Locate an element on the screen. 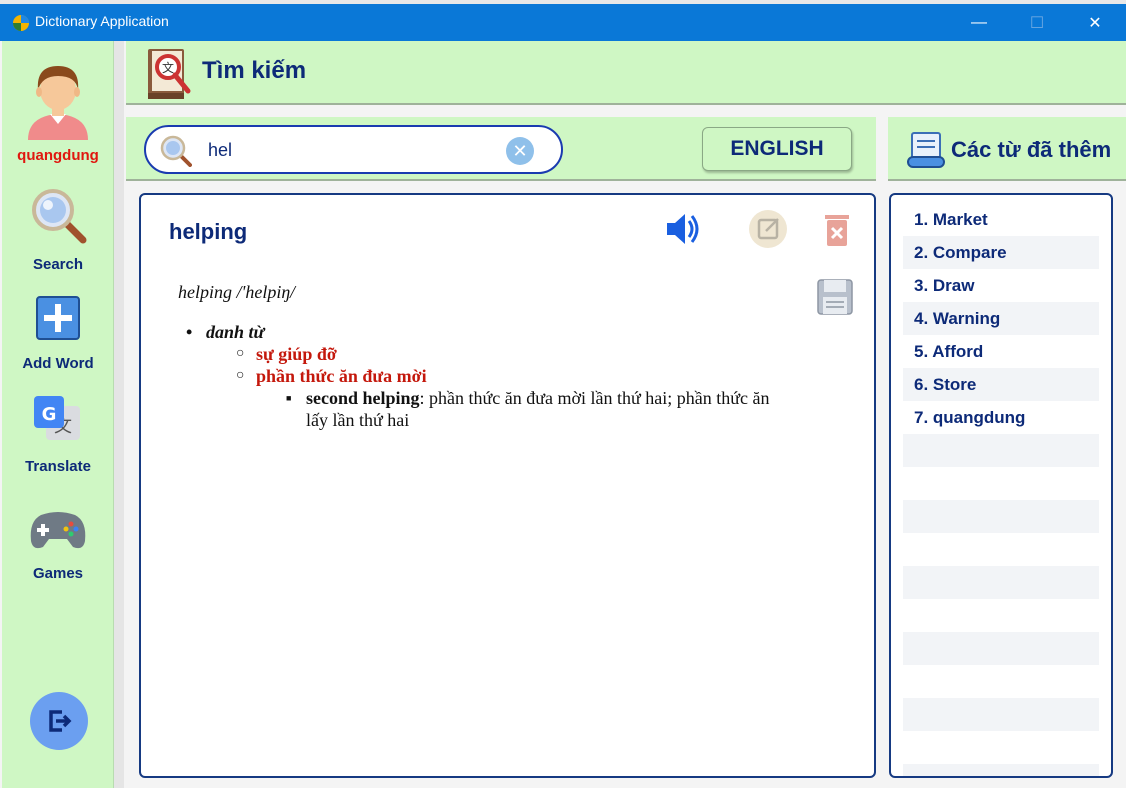 This screenshot has height=788, width=1126. user-avatar-icon is located at coordinates (58, 100).